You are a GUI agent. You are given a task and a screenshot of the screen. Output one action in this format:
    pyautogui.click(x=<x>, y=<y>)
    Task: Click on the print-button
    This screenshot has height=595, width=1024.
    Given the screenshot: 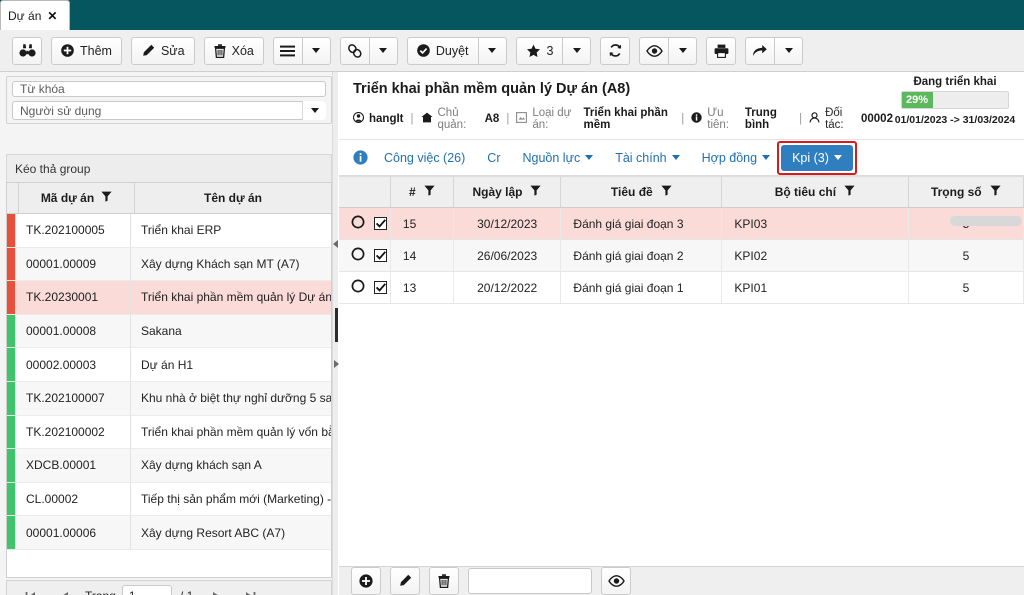 What is the action you would take?
    pyautogui.click(x=721, y=50)
    